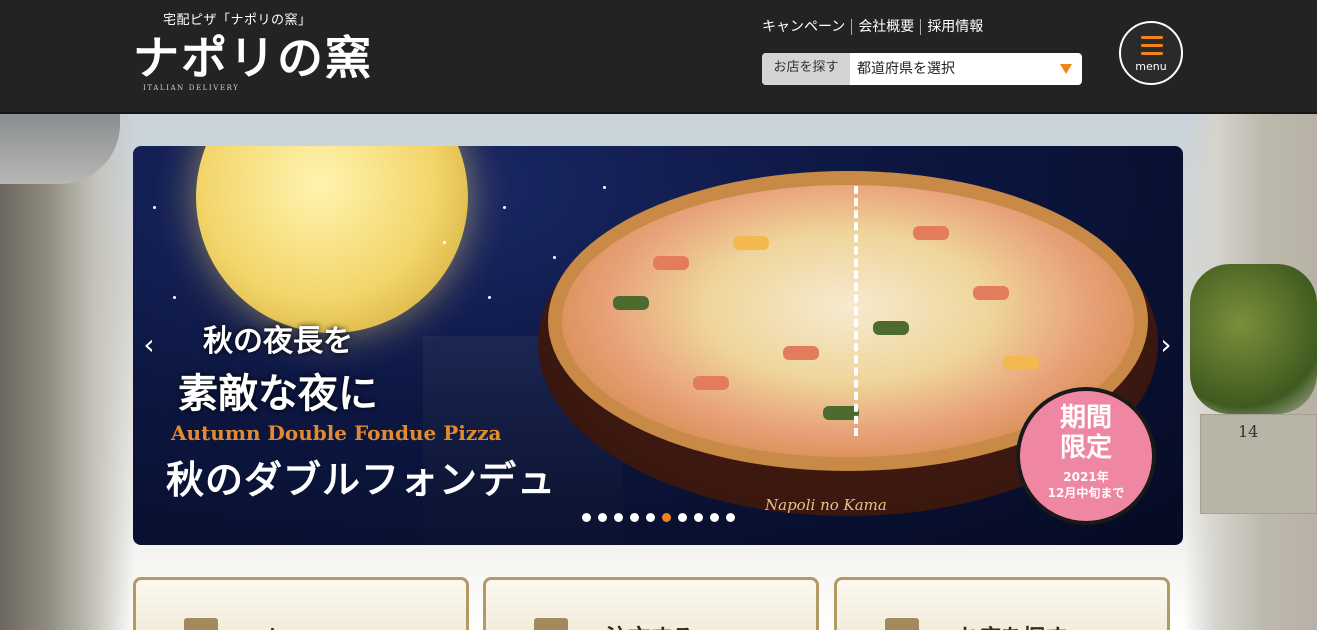 Image resolution: width=1317 pixels, height=630 pixels. Describe the element at coordinates (1166, 345) in the screenshot. I see `chevron-right-icon: ›` at that location.